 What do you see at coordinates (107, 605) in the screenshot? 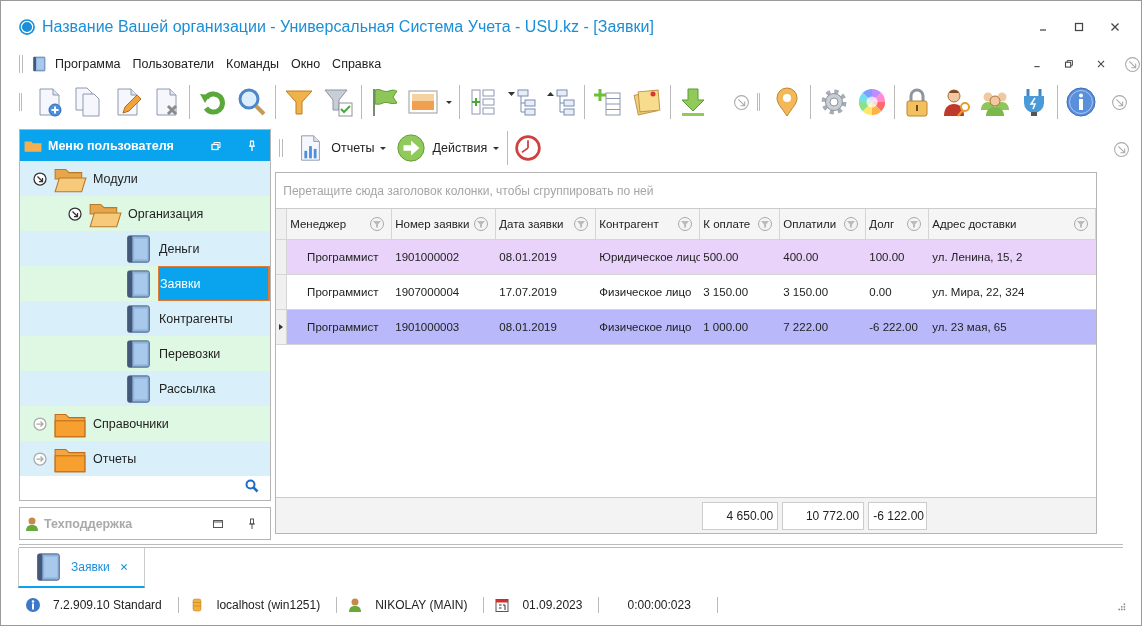
I see `status-text: 7.2.909.10 Standard` at bounding box center [107, 605].